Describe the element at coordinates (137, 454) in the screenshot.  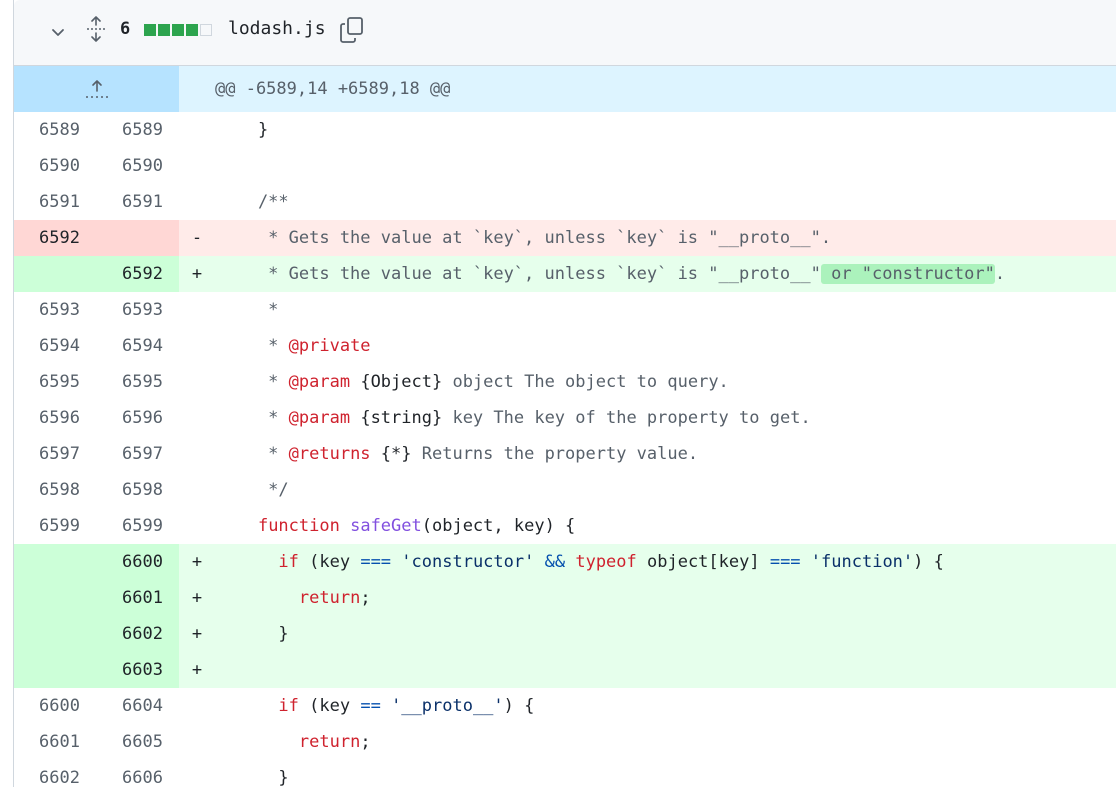
I see `new-line-number: 6597` at that location.